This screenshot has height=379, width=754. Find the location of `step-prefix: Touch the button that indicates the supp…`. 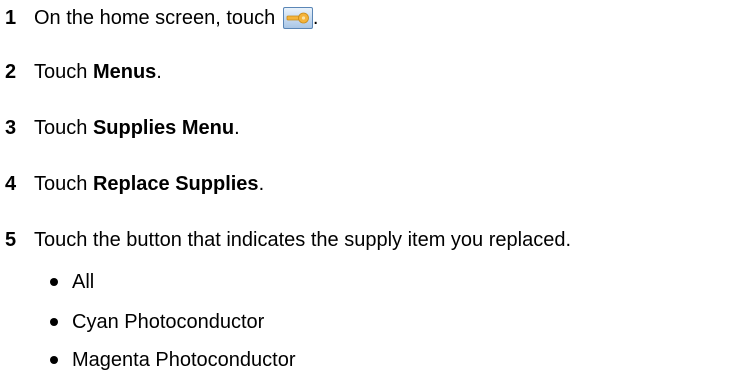

step-prefix: Touch the button that indicates the supp… is located at coordinates (303, 240).